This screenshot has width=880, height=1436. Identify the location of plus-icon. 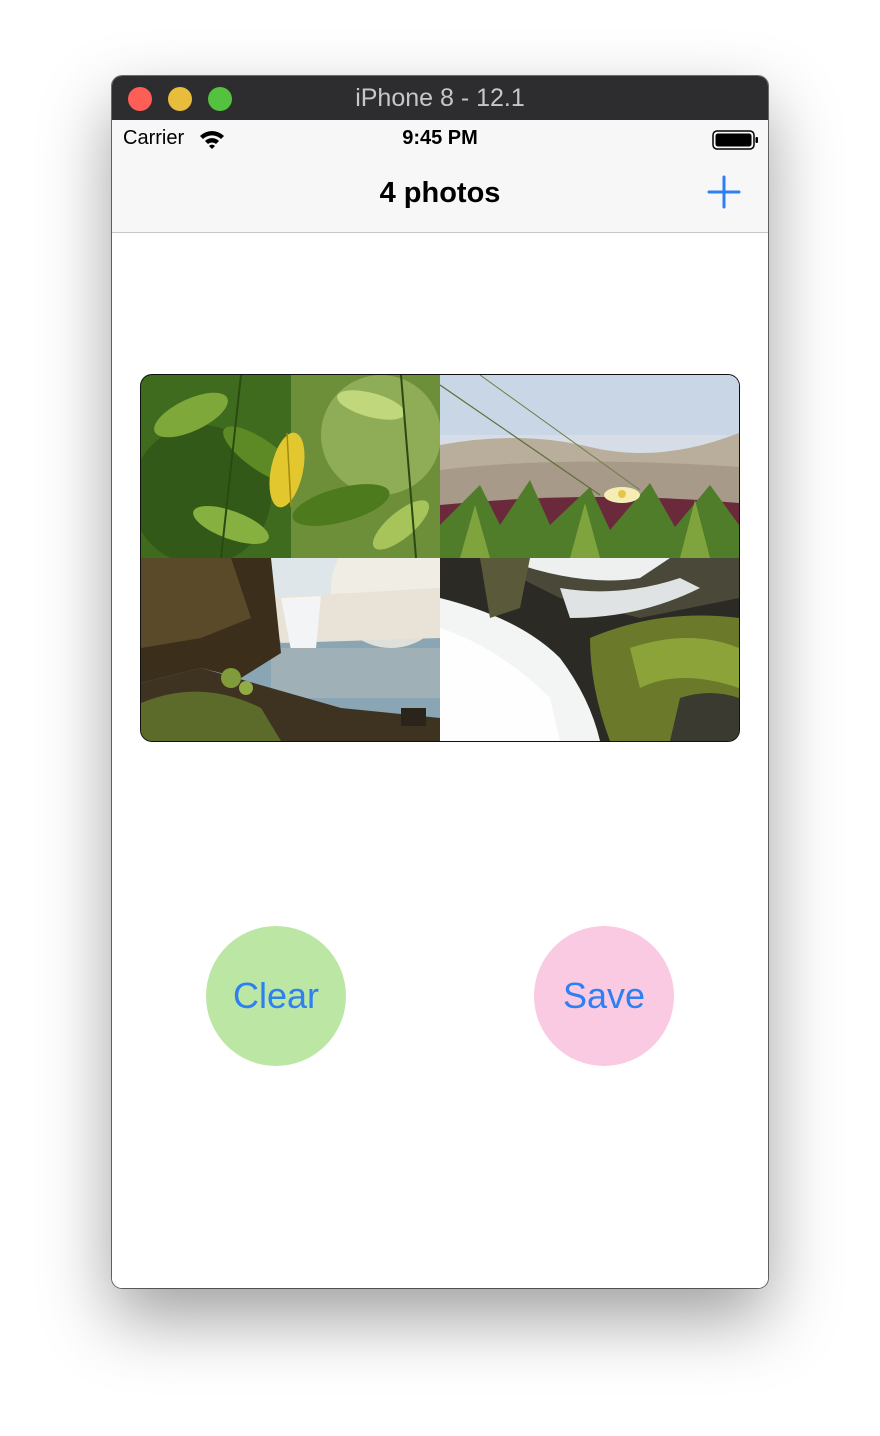
(724, 192).